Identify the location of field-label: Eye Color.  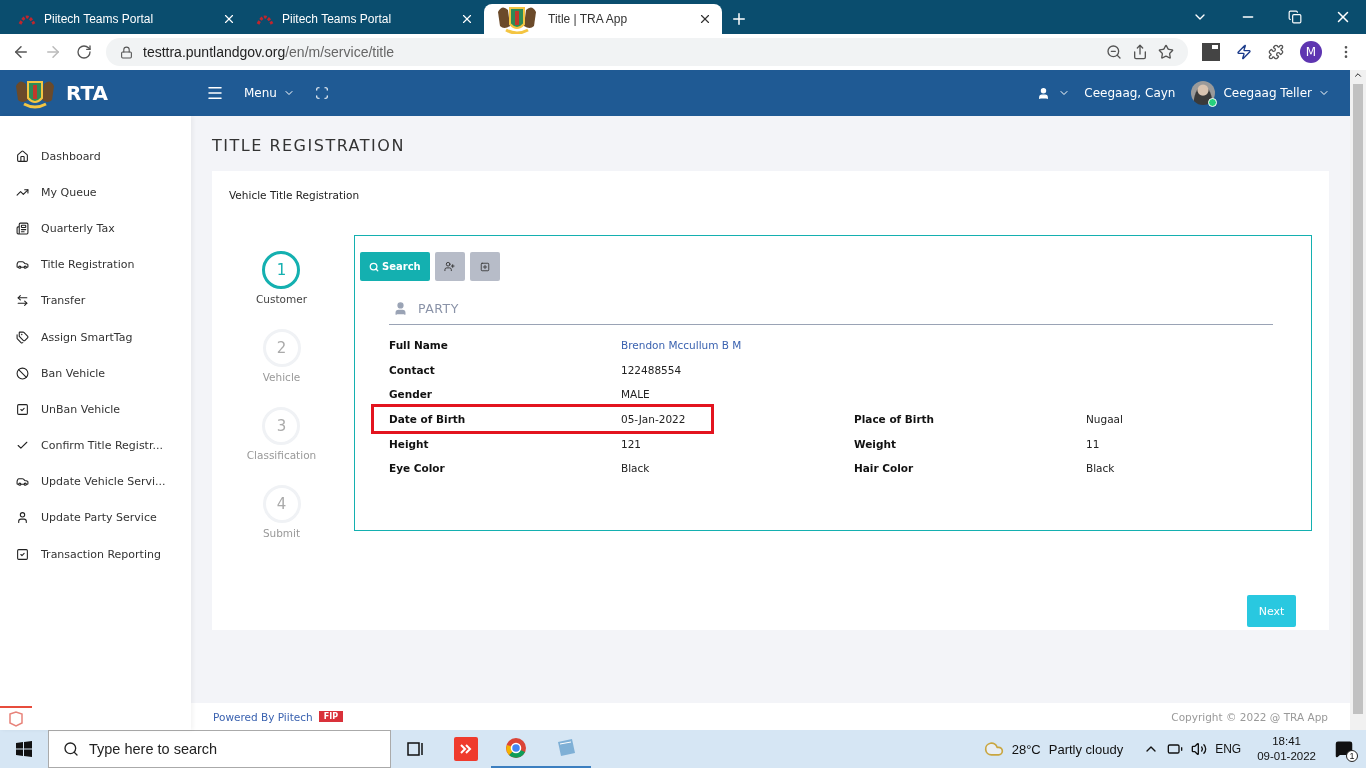
(417, 468).